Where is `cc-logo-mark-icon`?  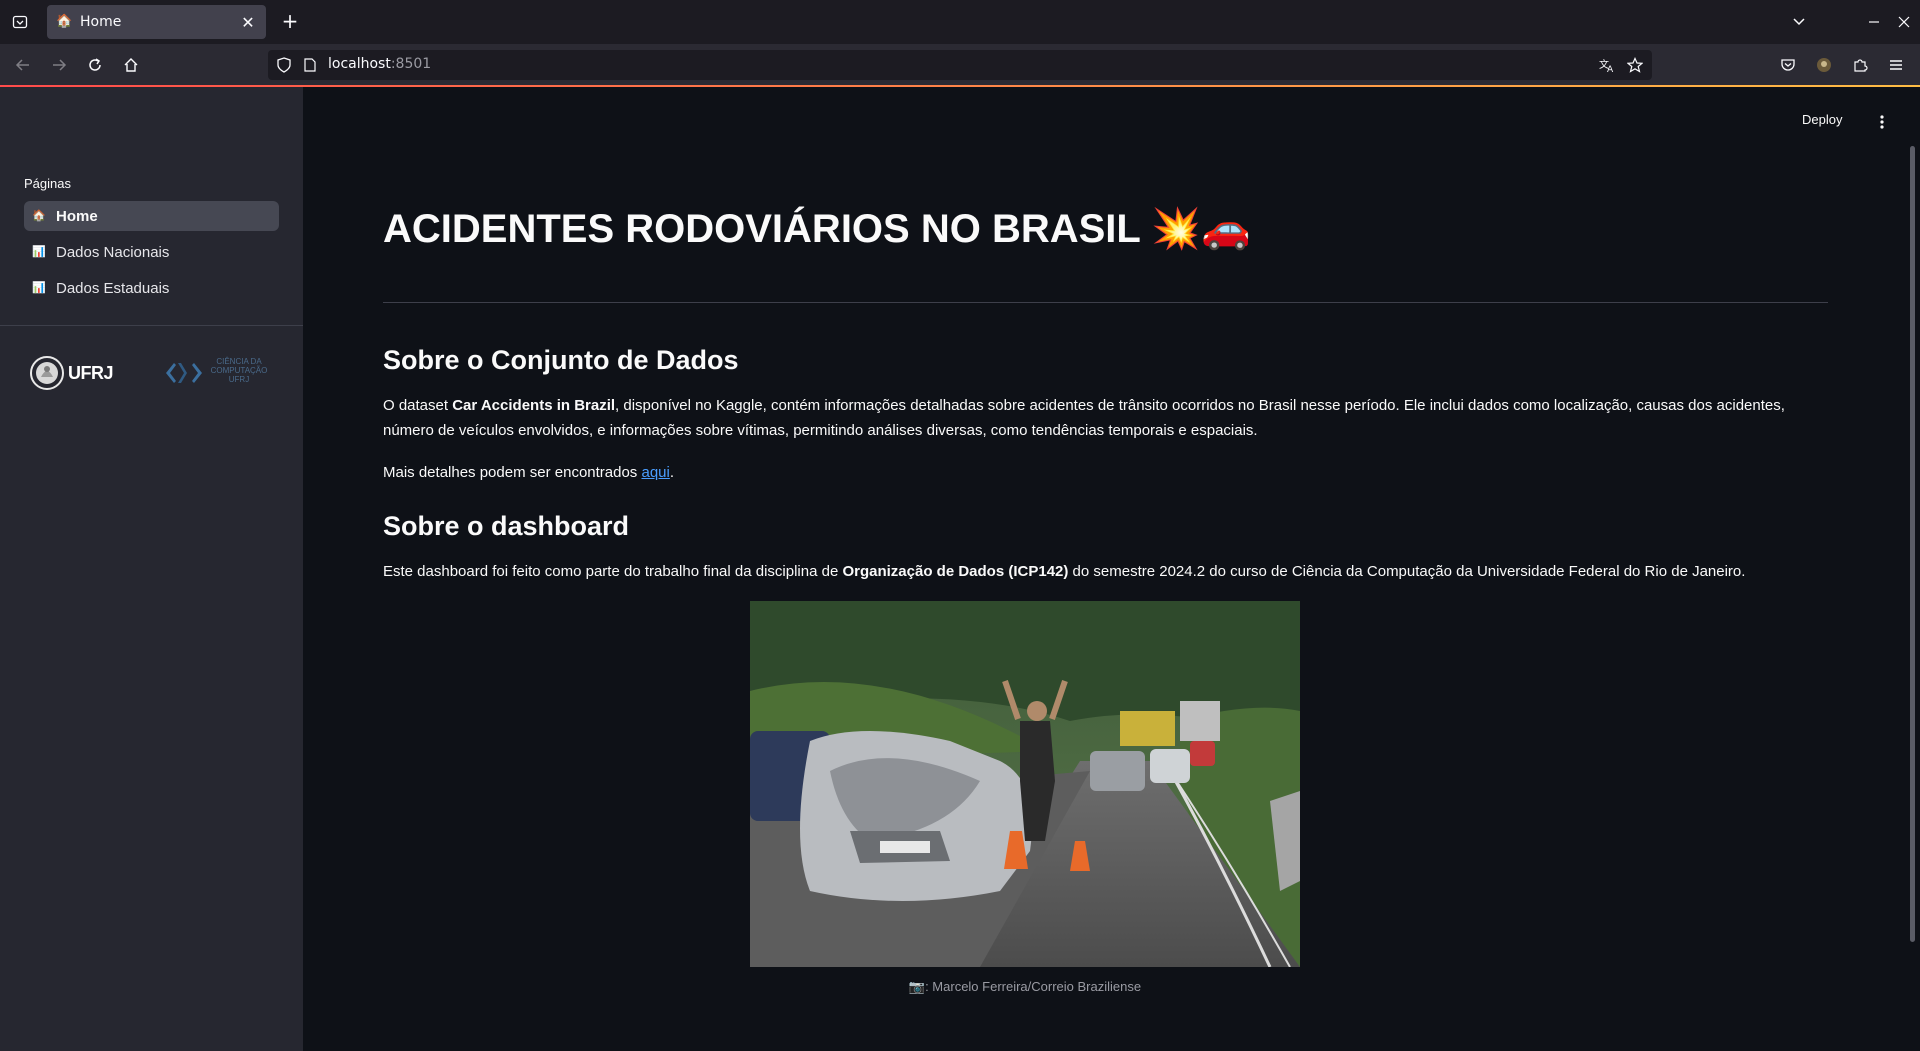 cc-logo-mark-icon is located at coordinates (184, 373).